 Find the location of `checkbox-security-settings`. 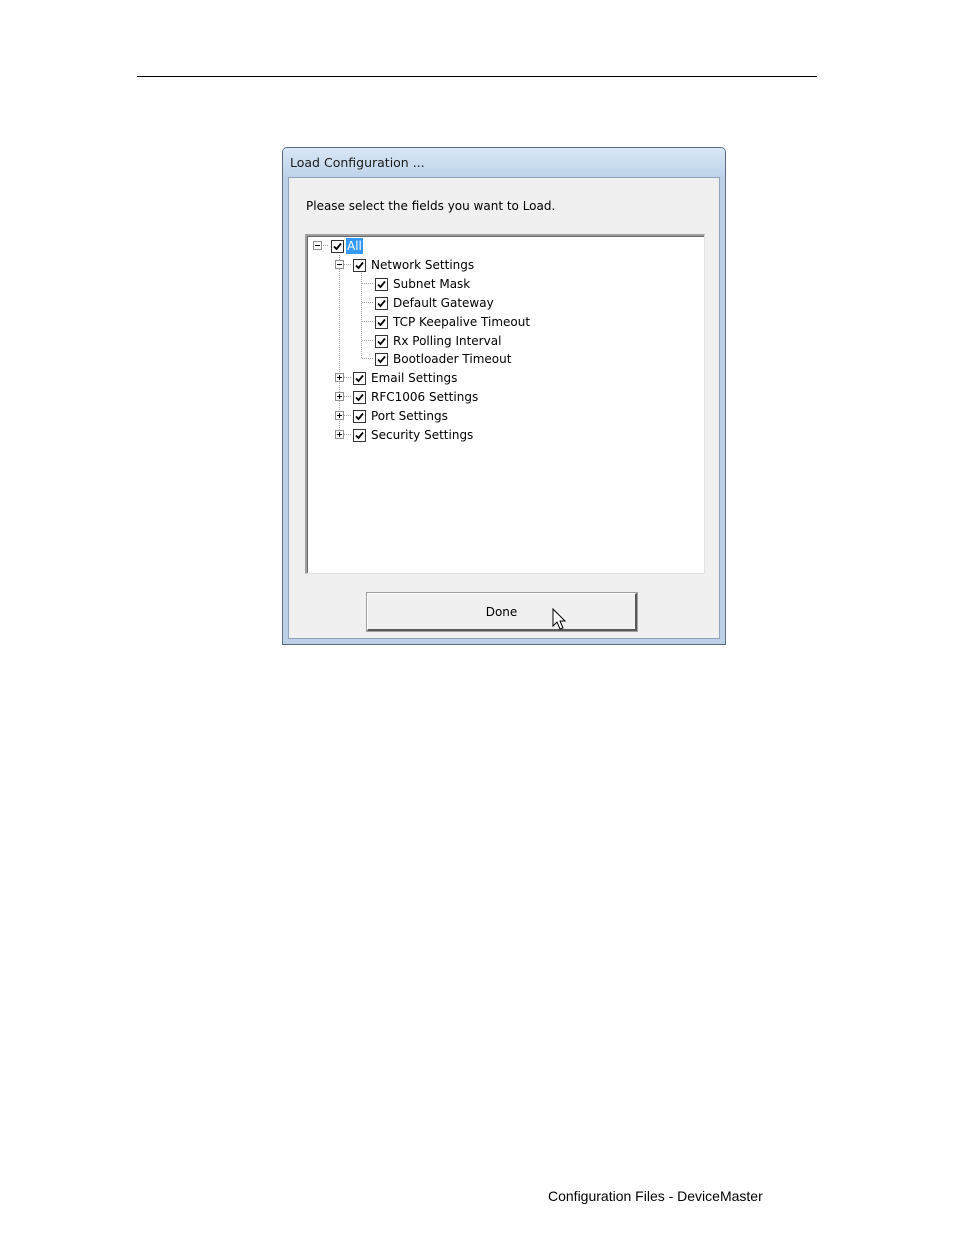

checkbox-security-settings is located at coordinates (359, 435).